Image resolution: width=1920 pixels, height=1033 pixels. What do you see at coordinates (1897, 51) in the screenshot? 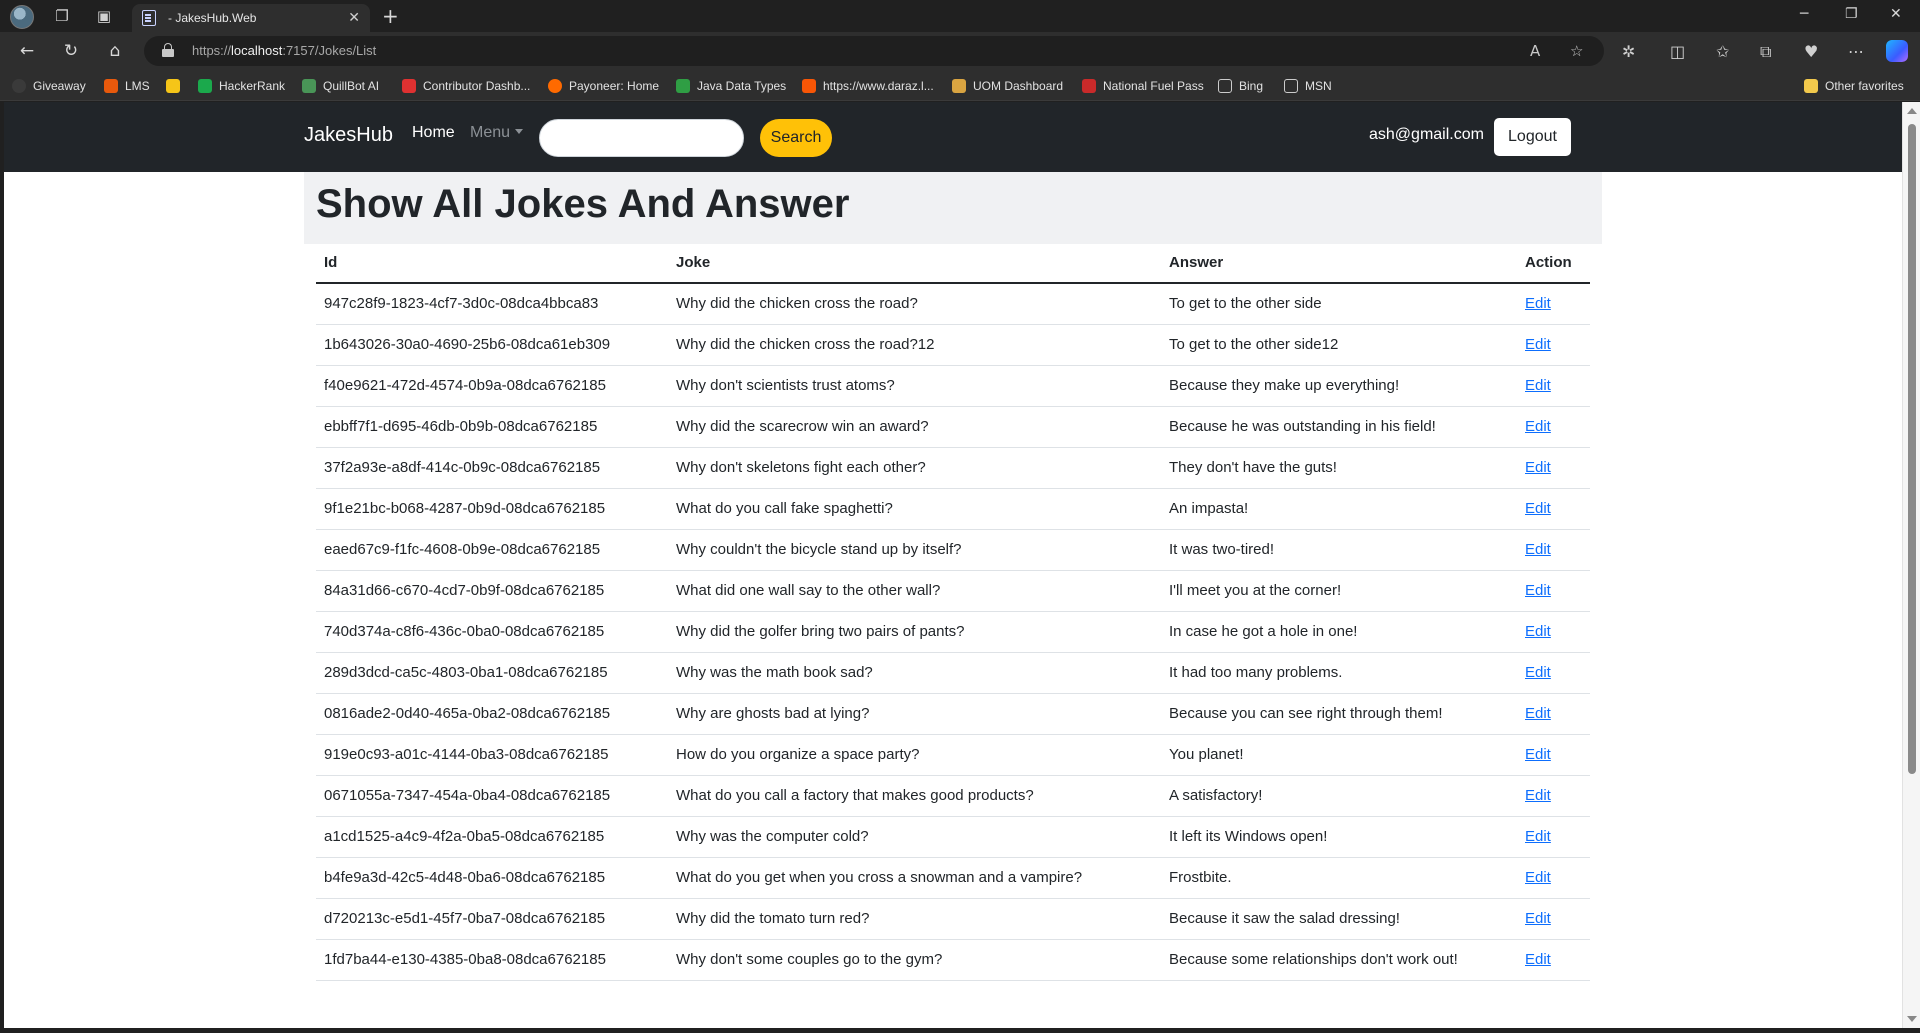
I see `copilot-icon` at bounding box center [1897, 51].